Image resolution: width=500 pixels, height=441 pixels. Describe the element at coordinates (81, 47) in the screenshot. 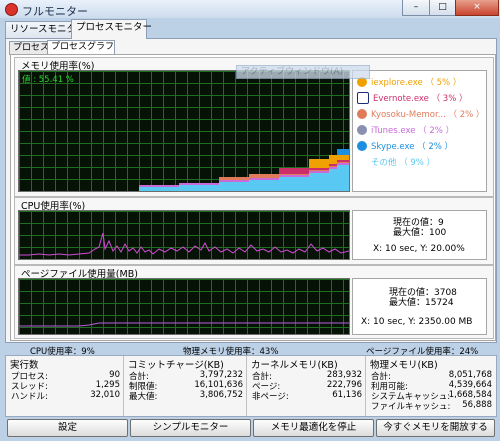

I see `subtab-process-graph: プロセスグラフ` at that location.